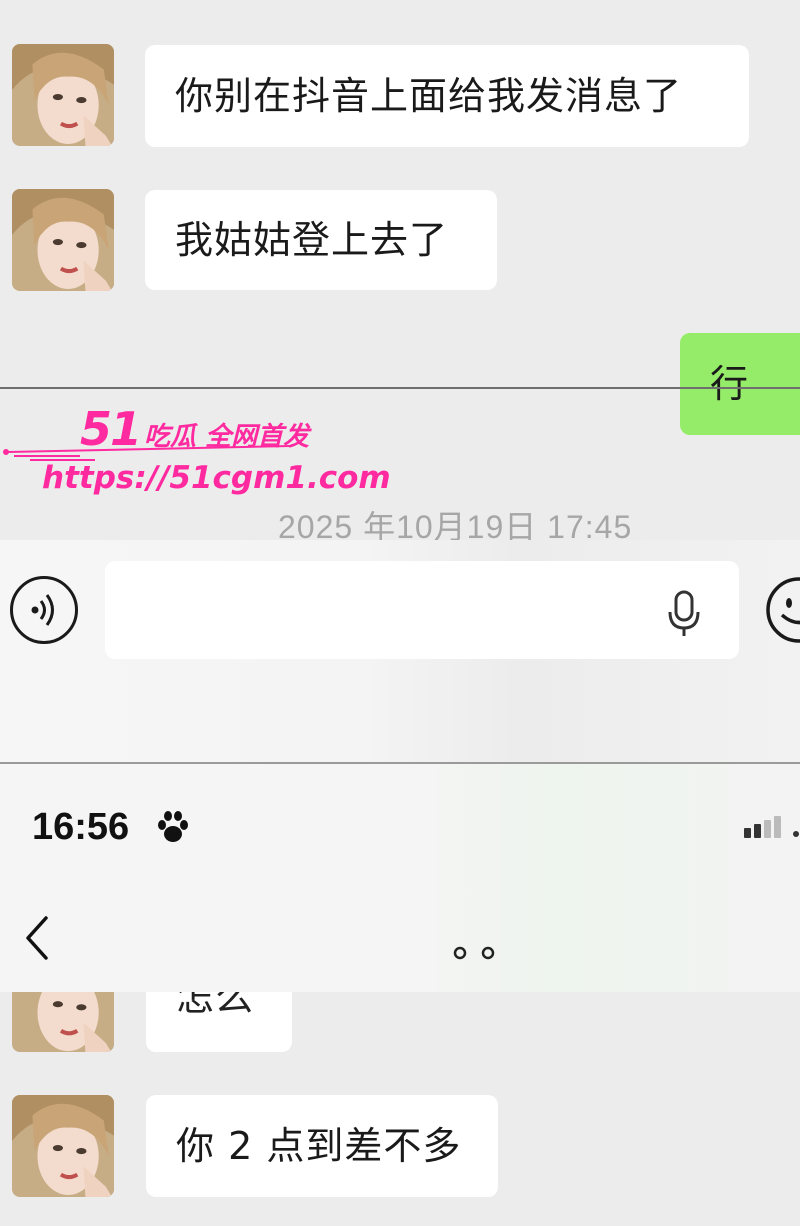 The image size is (800, 1226). Describe the element at coordinates (215, 1005) in the screenshot. I see `message-text: 怎么` at that location.